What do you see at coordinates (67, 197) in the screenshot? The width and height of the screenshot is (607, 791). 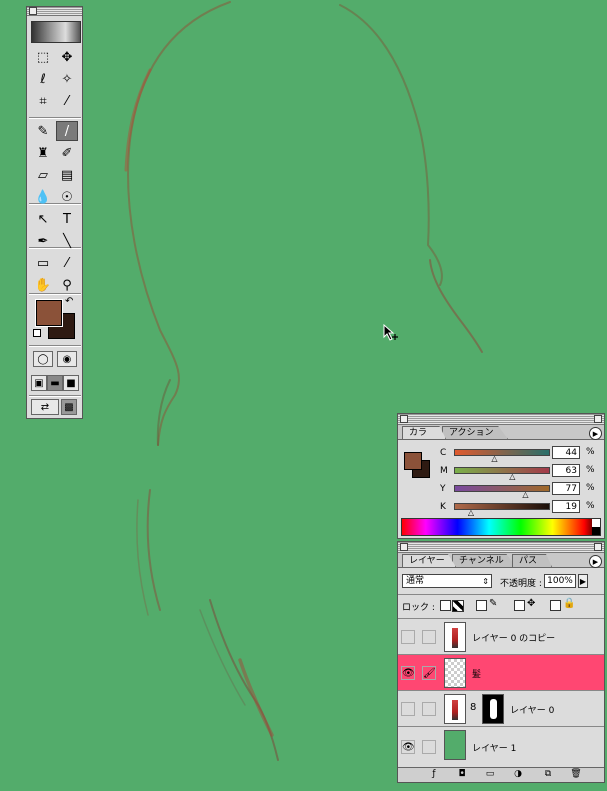 I see `dodge-tool-icon: ☉` at bounding box center [67, 197].